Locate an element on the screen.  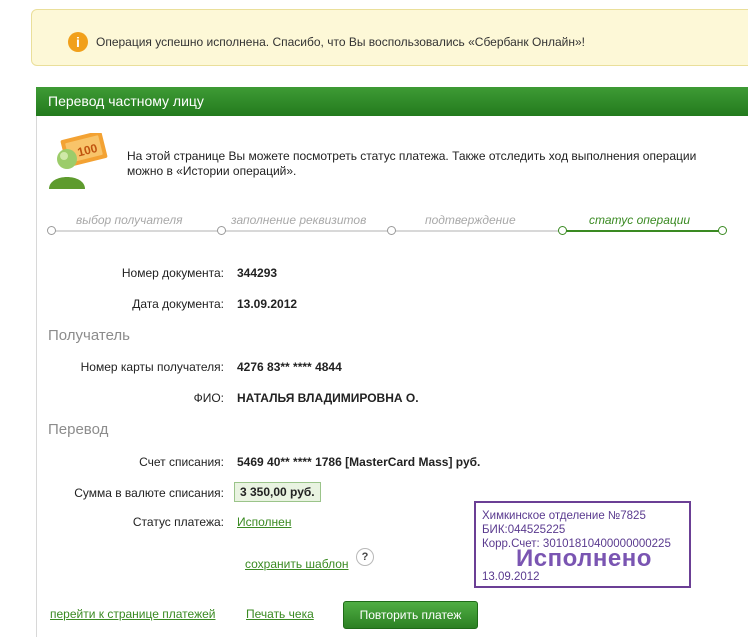
amount-label: Сумма в валюте списания: is located at coordinates (149, 493).